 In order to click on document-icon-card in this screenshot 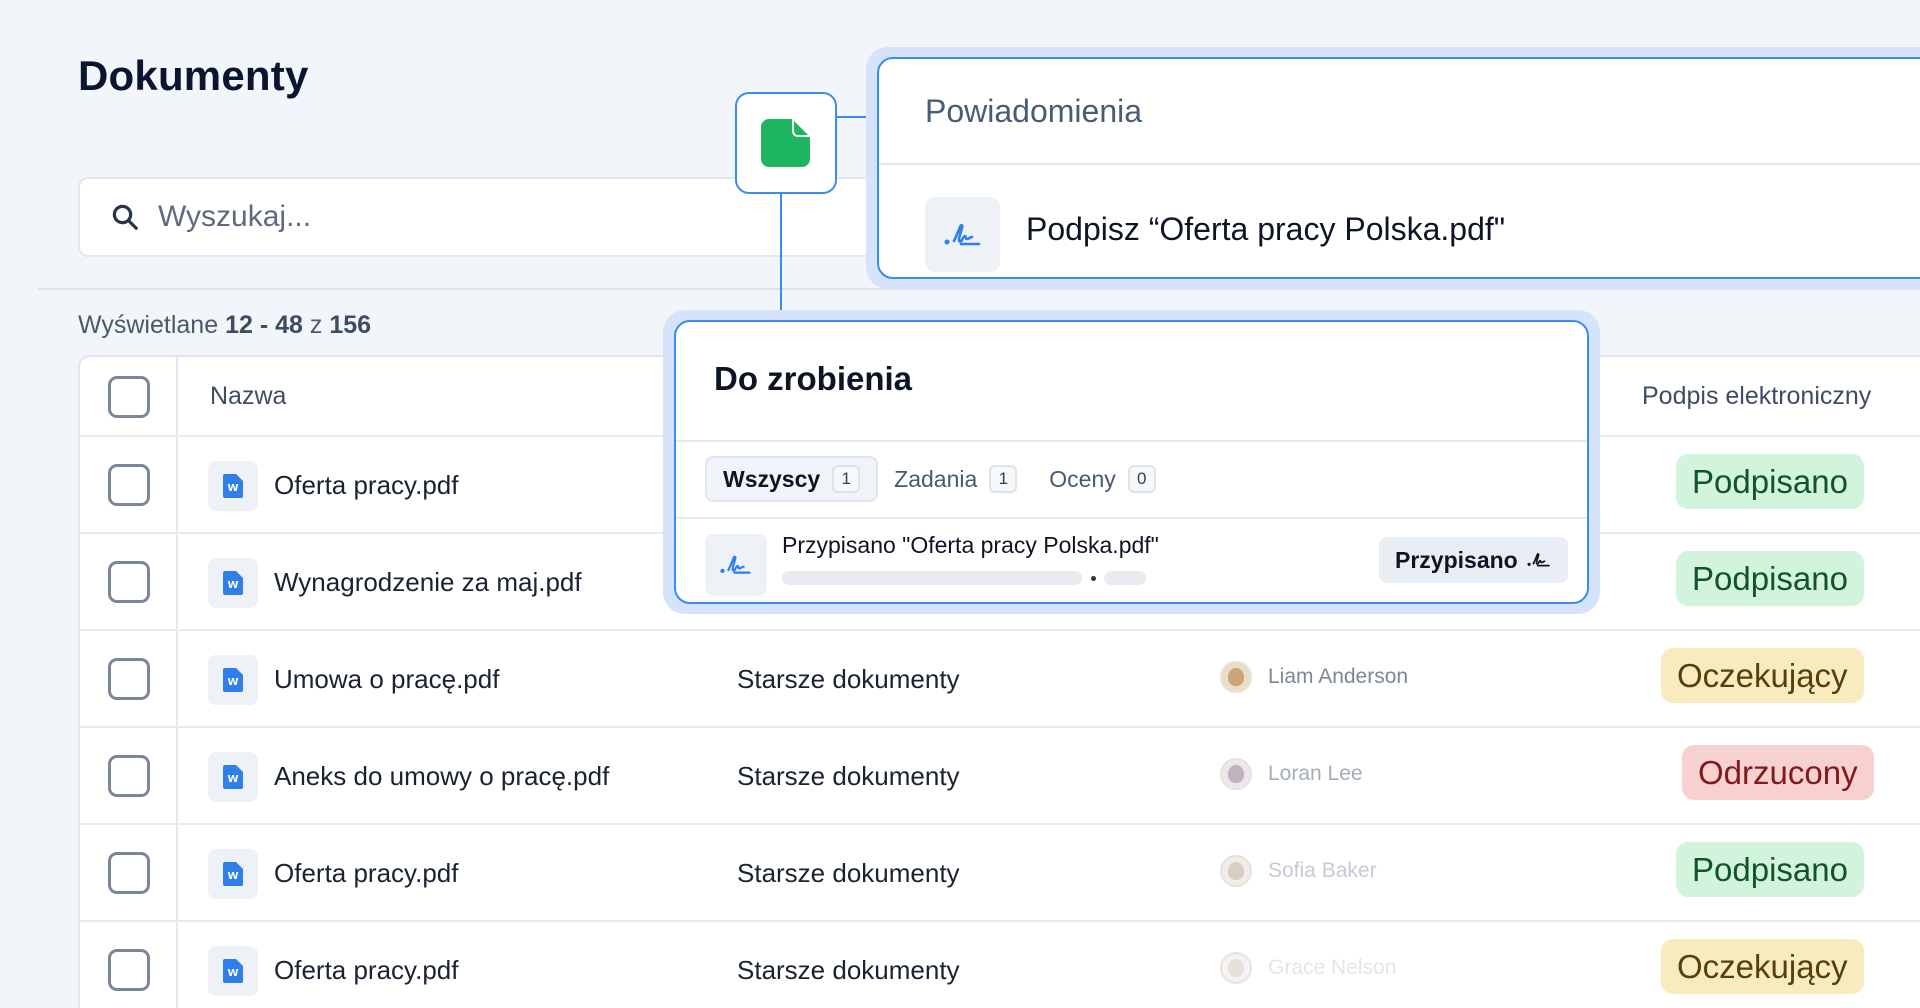, I will do `click(786, 143)`.